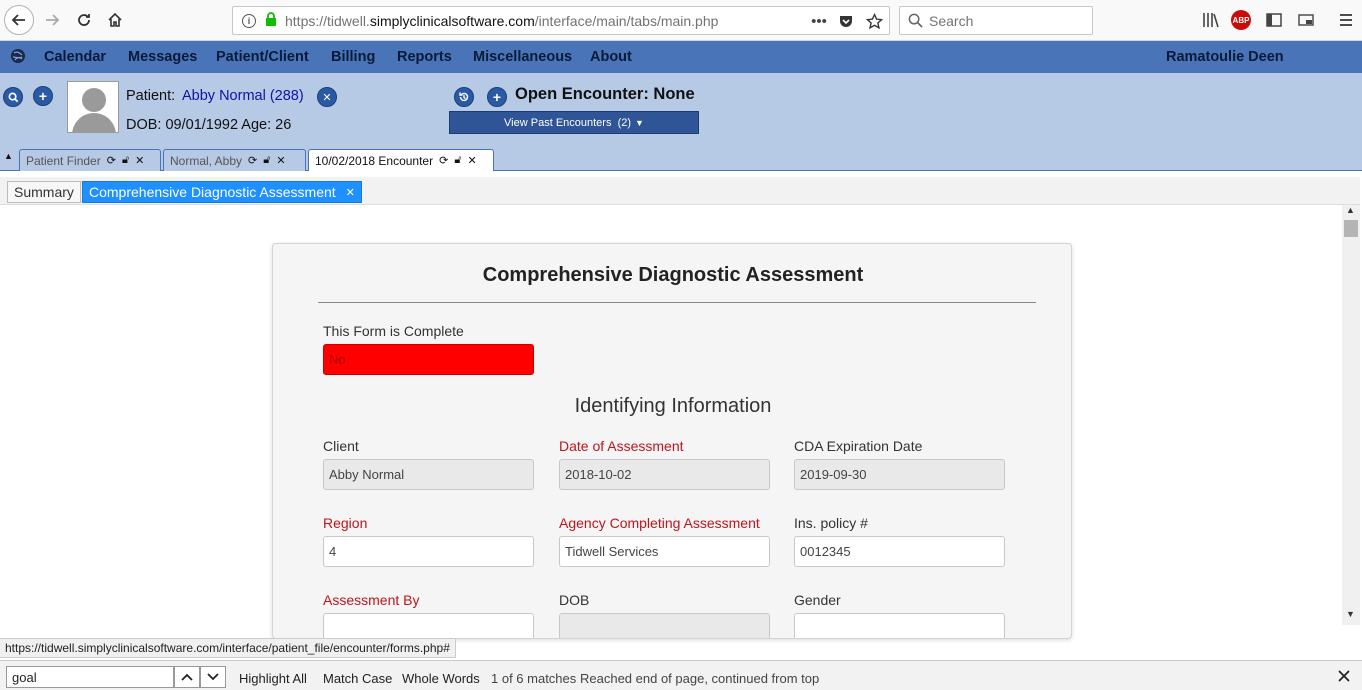 This screenshot has height=690, width=1362. I want to click on forward-arrow-icon, so click(53, 20).